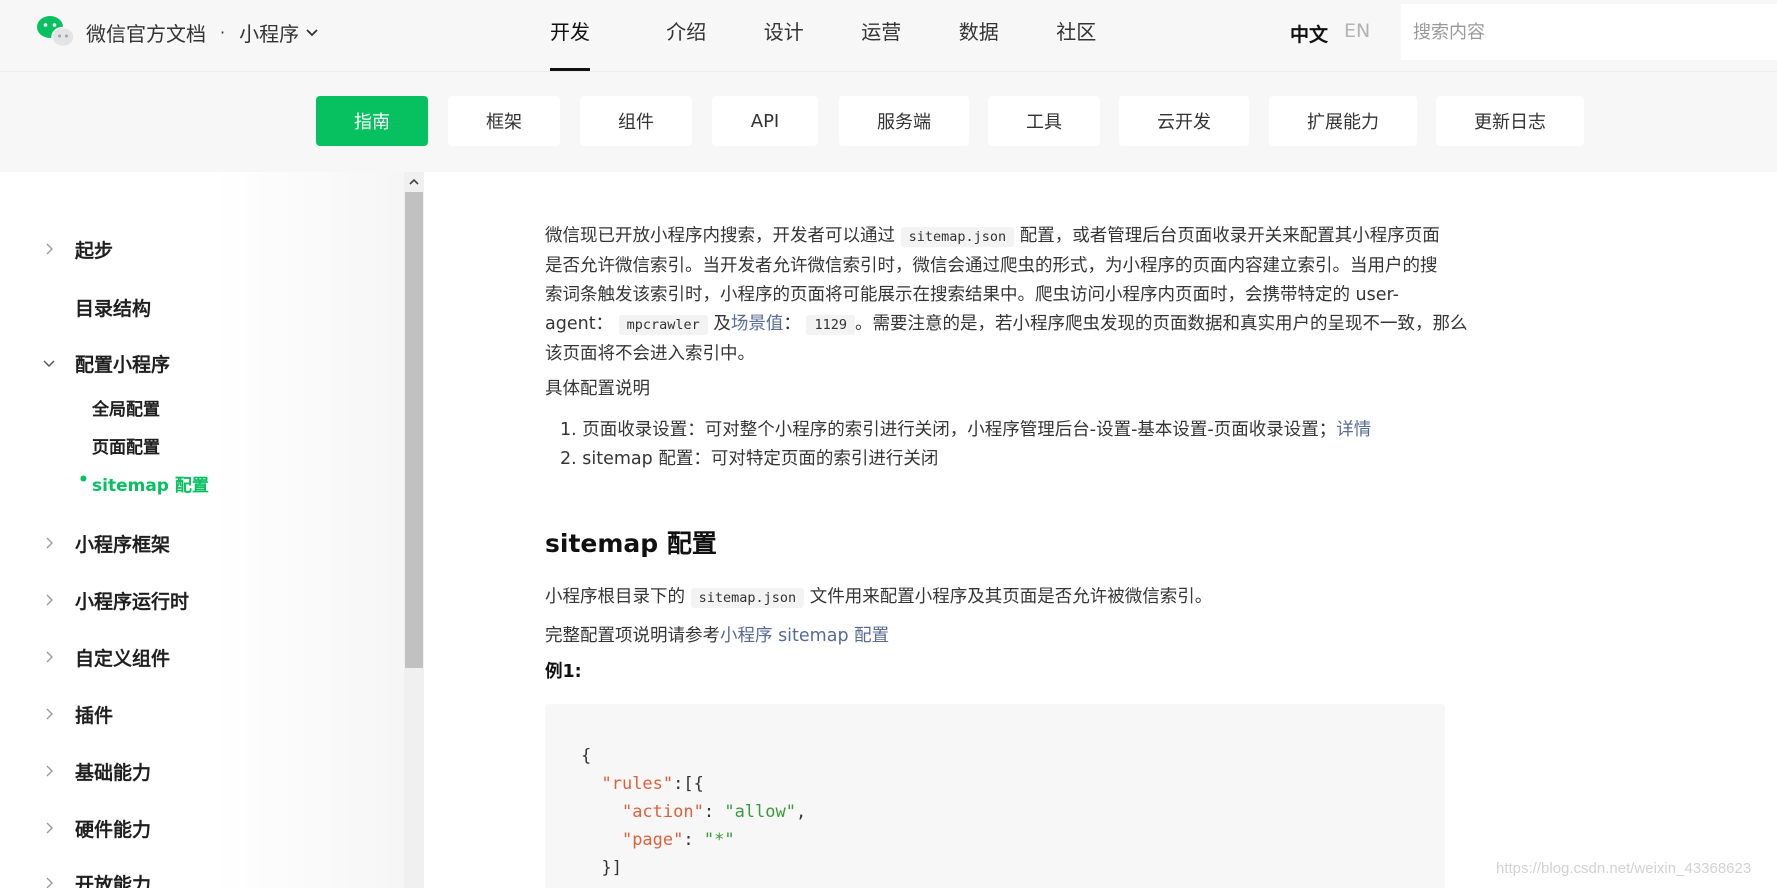  Describe the element at coordinates (1510, 121) in the screenshot. I see `subnav-changelog: 更新日志` at that location.